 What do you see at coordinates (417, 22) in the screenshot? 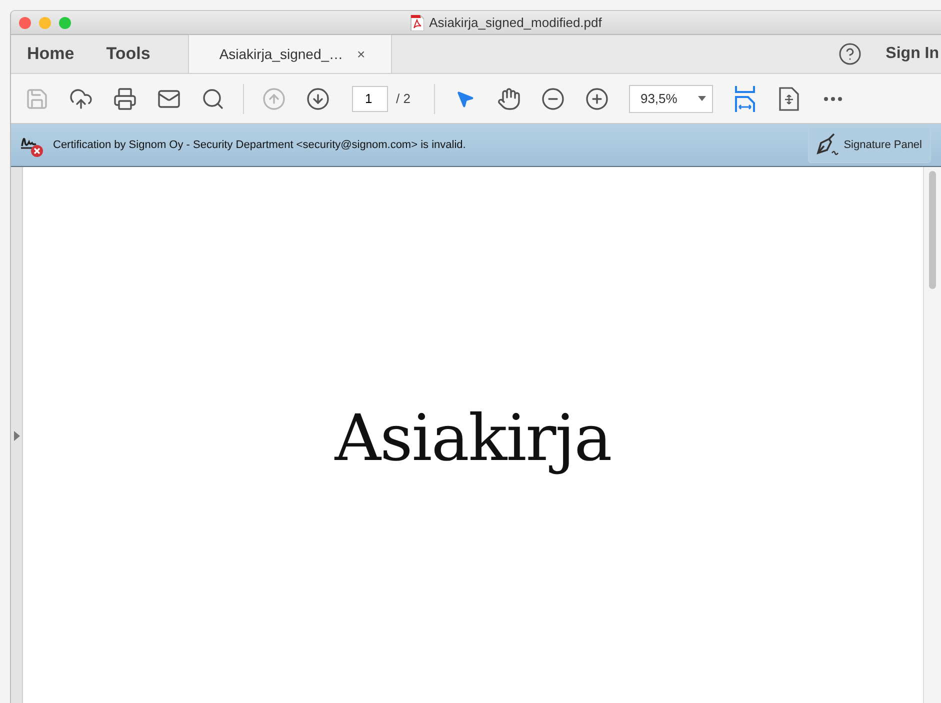
I see `pdf-file-icon` at bounding box center [417, 22].